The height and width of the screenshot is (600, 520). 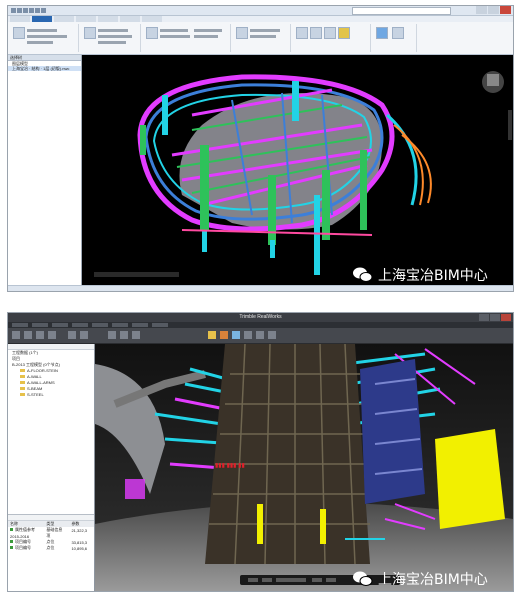 I want to click on status-bar, so click(x=260, y=288).